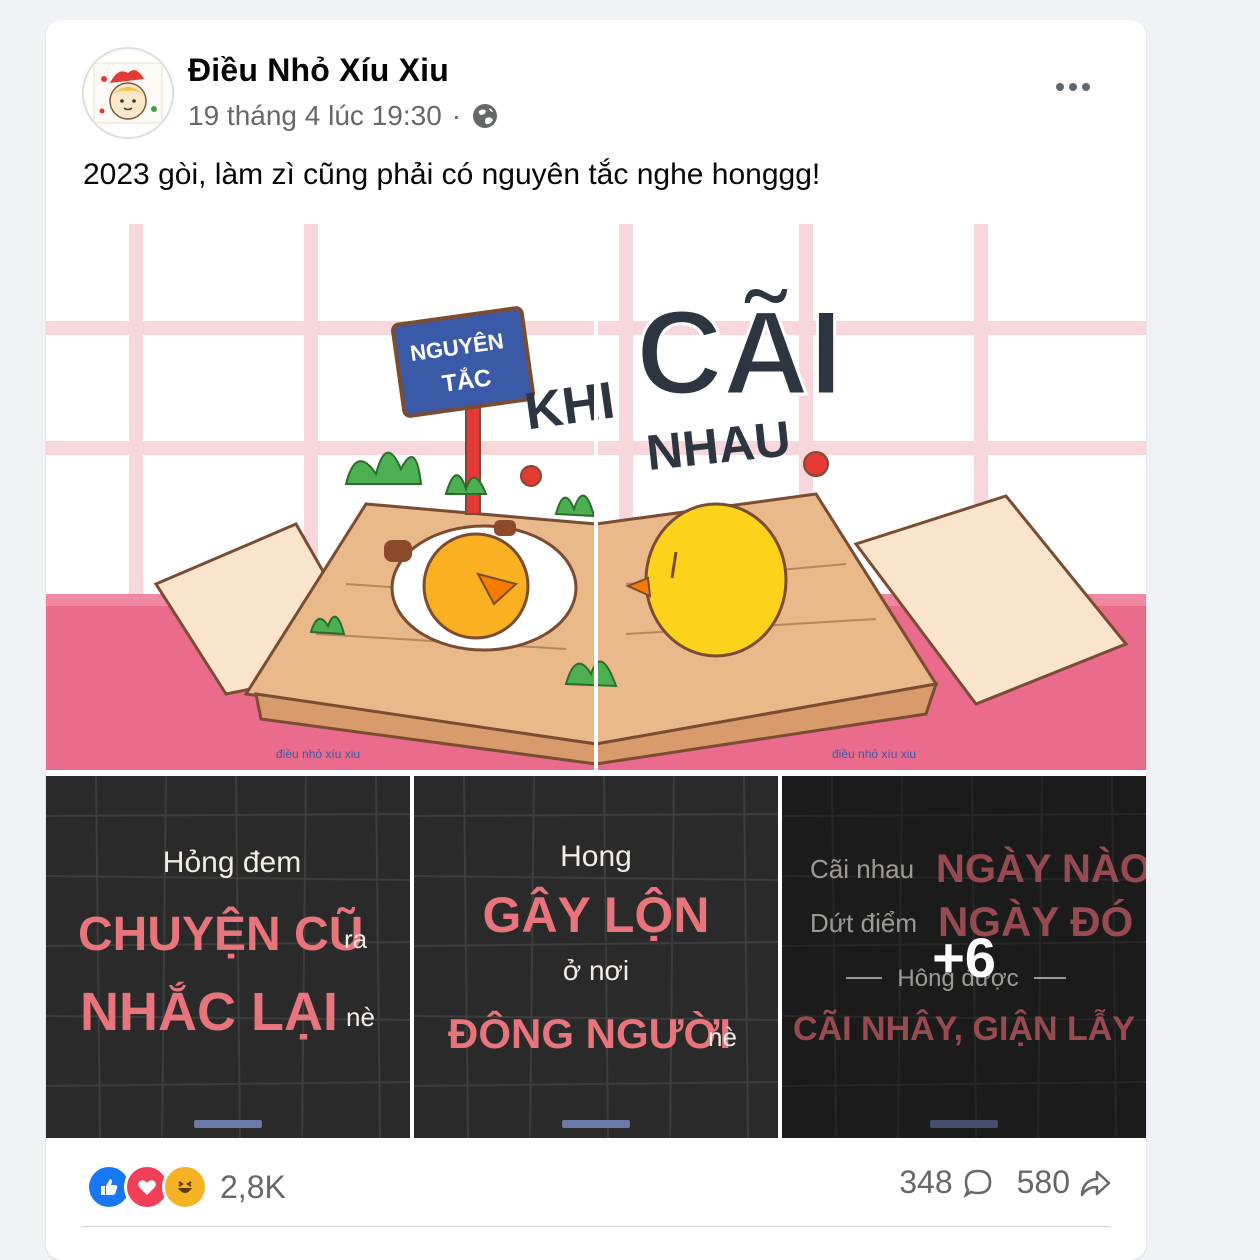 The image size is (1260, 1260). What do you see at coordinates (315, 116) in the screenshot?
I see `post-timestamp: 19 tháng 4 lúc 19:30` at bounding box center [315, 116].